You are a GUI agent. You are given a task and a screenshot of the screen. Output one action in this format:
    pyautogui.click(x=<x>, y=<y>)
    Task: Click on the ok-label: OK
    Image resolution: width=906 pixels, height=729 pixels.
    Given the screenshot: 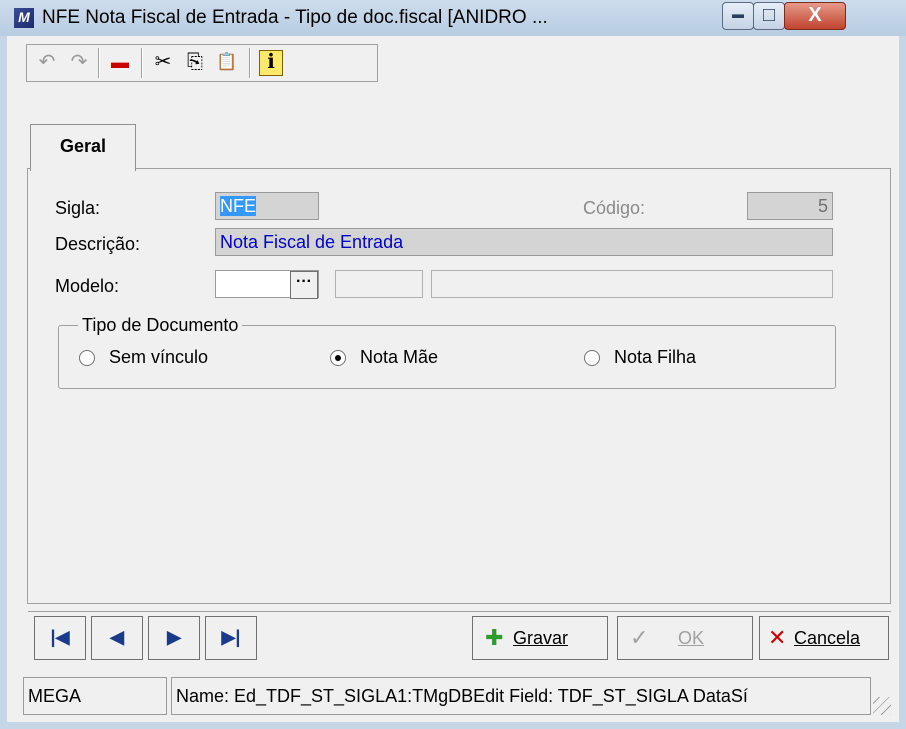 What is the action you would take?
    pyautogui.click(x=691, y=638)
    